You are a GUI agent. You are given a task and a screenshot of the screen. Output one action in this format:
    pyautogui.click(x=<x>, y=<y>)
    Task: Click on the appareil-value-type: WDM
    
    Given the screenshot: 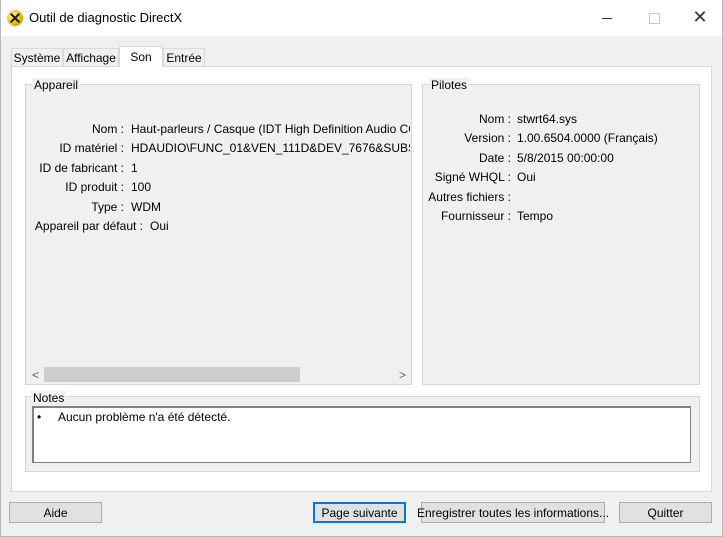 What is the action you would take?
    pyautogui.click(x=146, y=207)
    